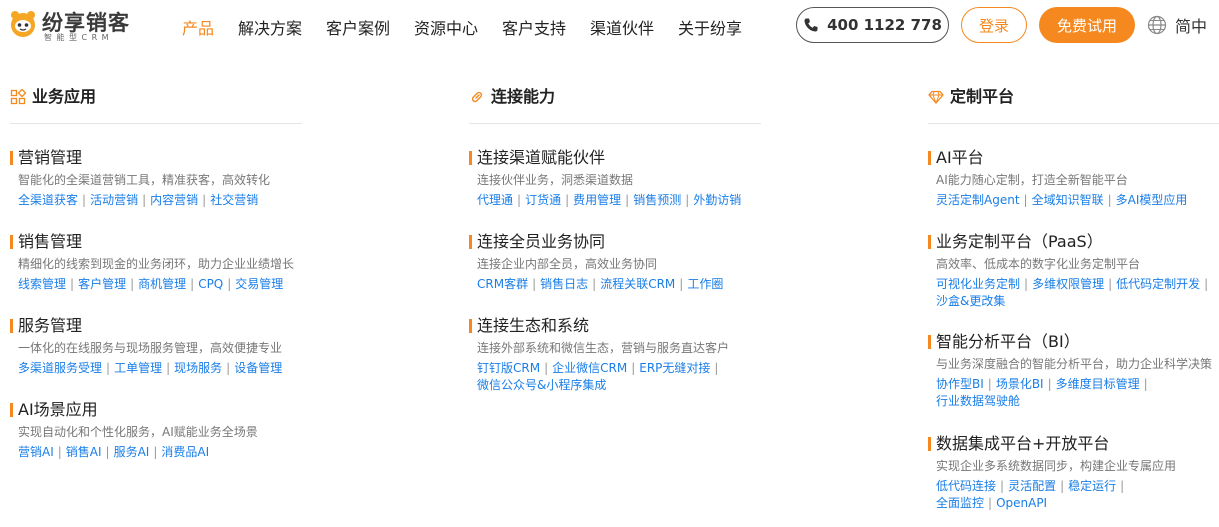 This screenshot has width=1219, height=527. What do you see at coordinates (60, 368) in the screenshot?
I see `sub-link: 多渠道服务受理` at bounding box center [60, 368].